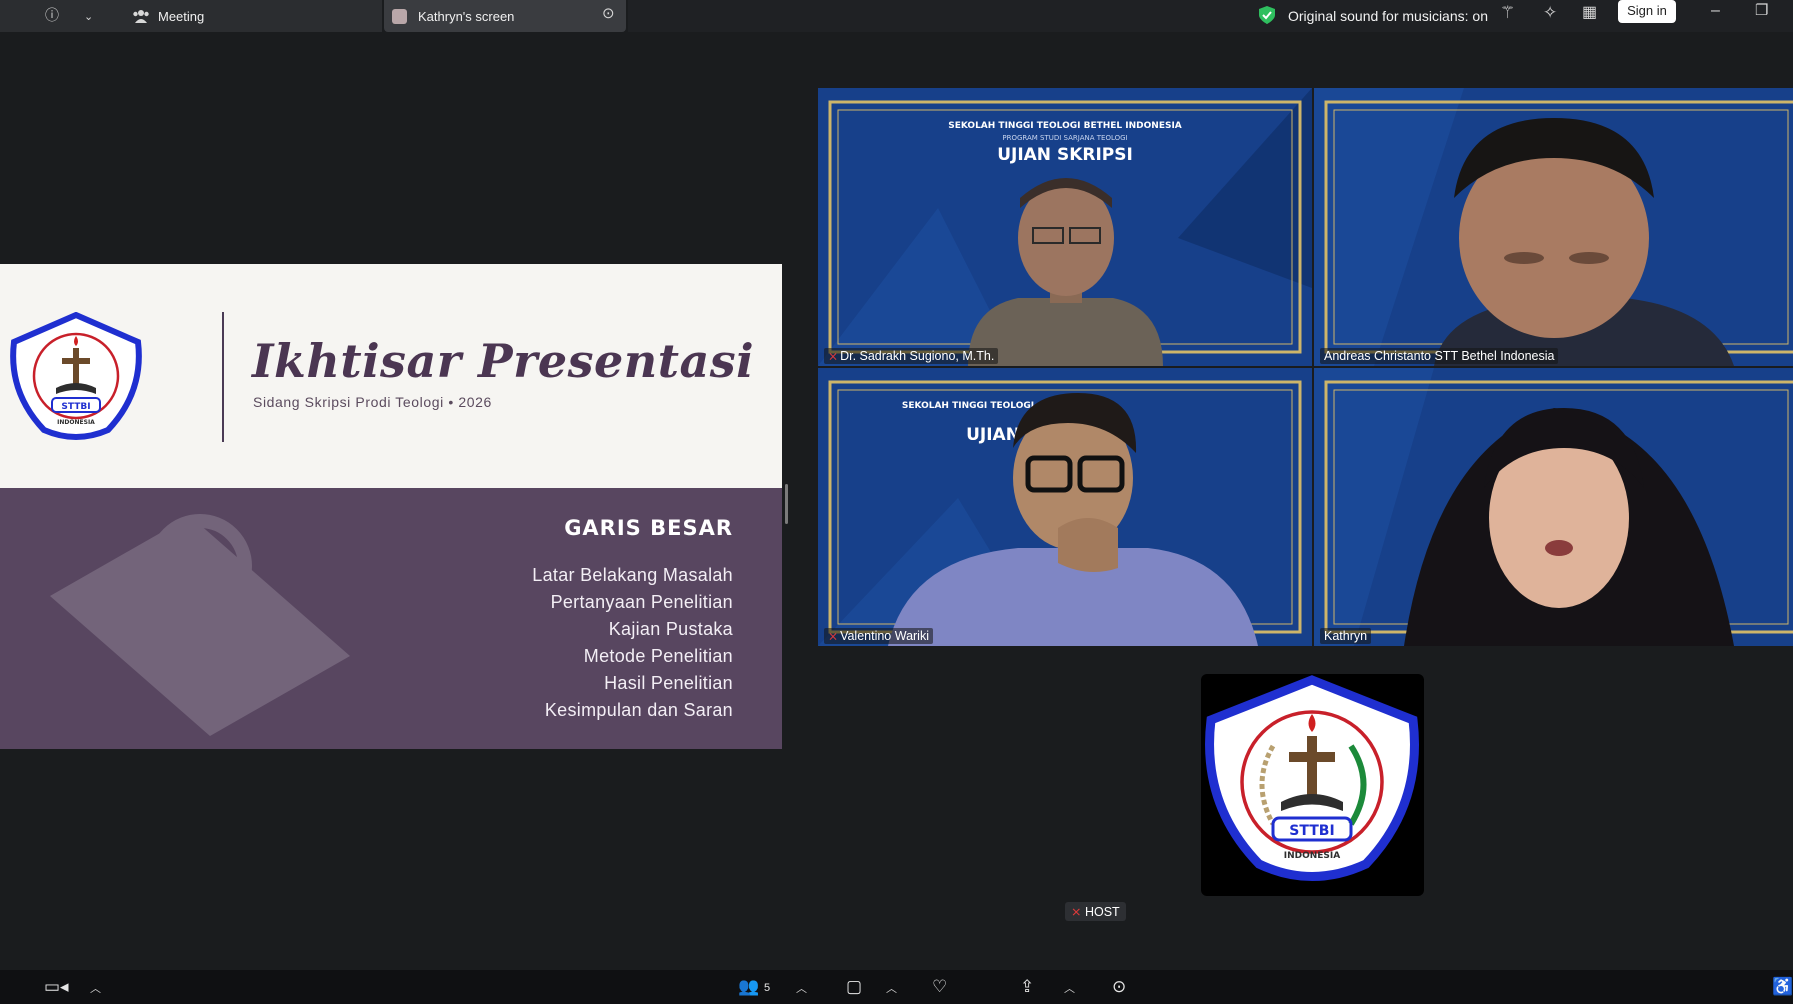 This screenshot has width=1793, height=1004. What do you see at coordinates (1064, 138) in the screenshot?
I see `svg-text: PROGRAM STUDI SARJANA TEOLOGI` at bounding box center [1064, 138].